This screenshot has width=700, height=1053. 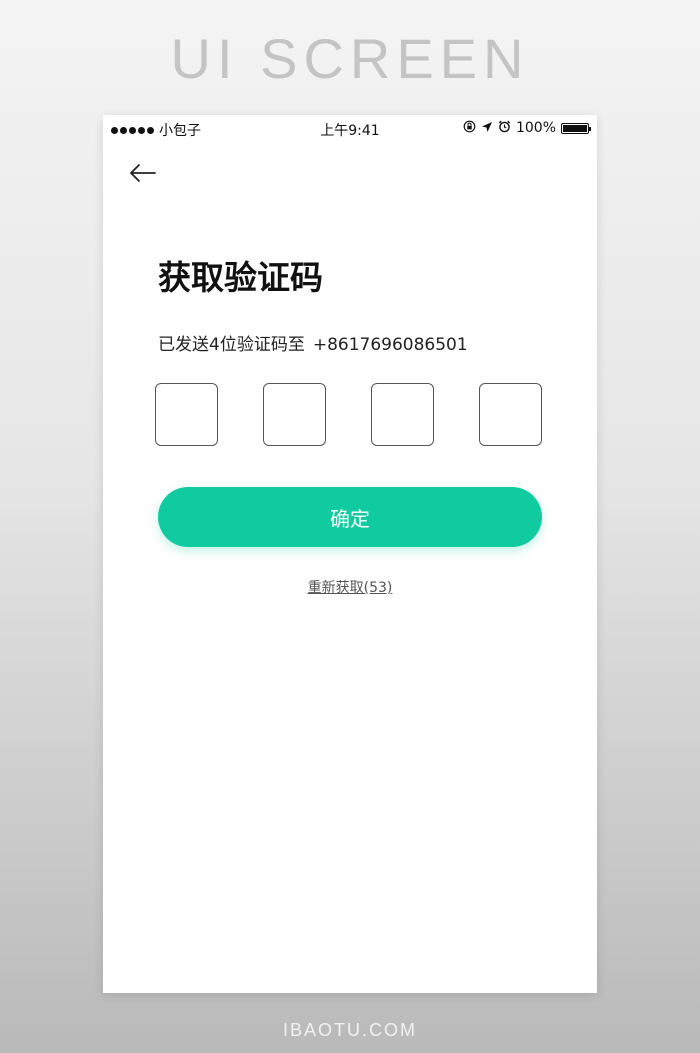 What do you see at coordinates (349, 1030) in the screenshot?
I see `footer-brand: IBAOTU.COM` at bounding box center [349, 1030].